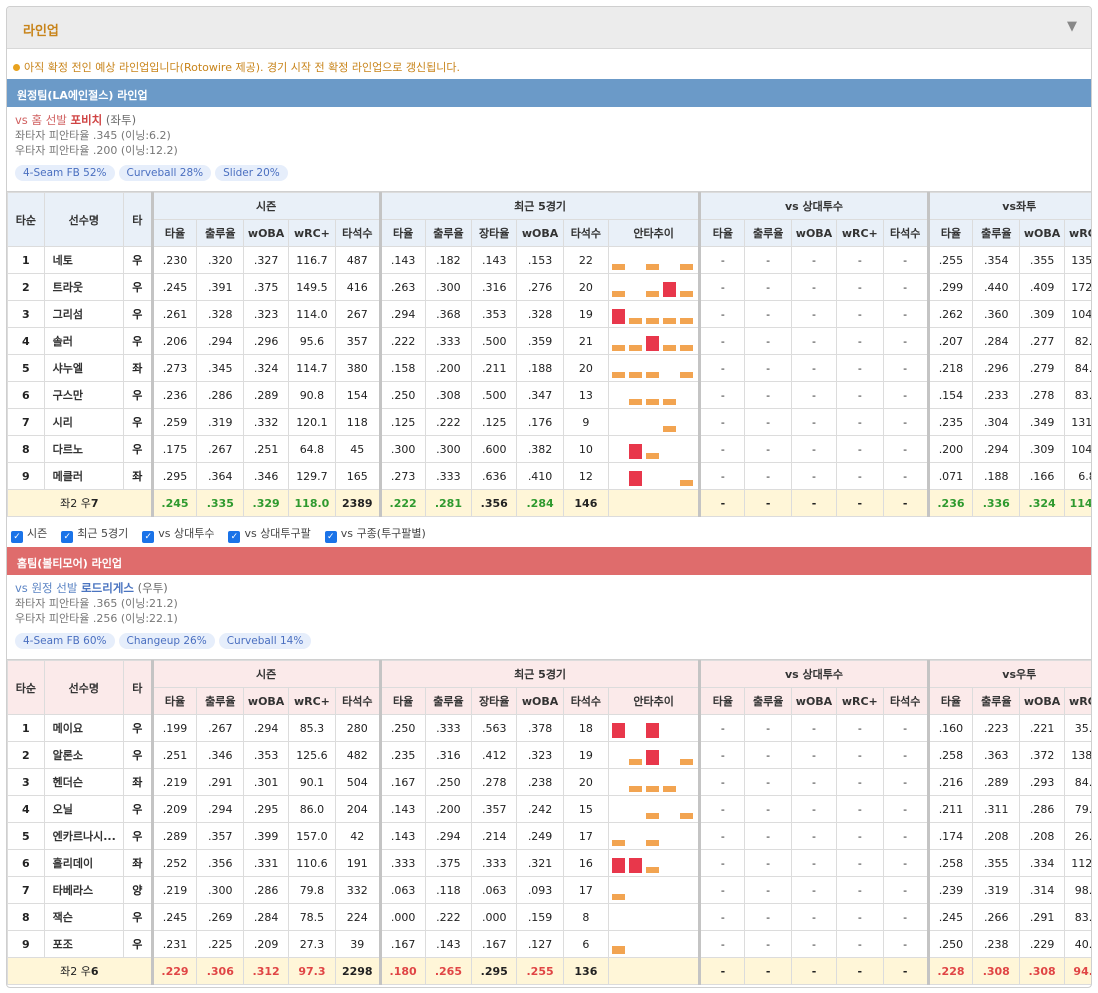  I want to click on hit-trend-cell, so click(654, 476).